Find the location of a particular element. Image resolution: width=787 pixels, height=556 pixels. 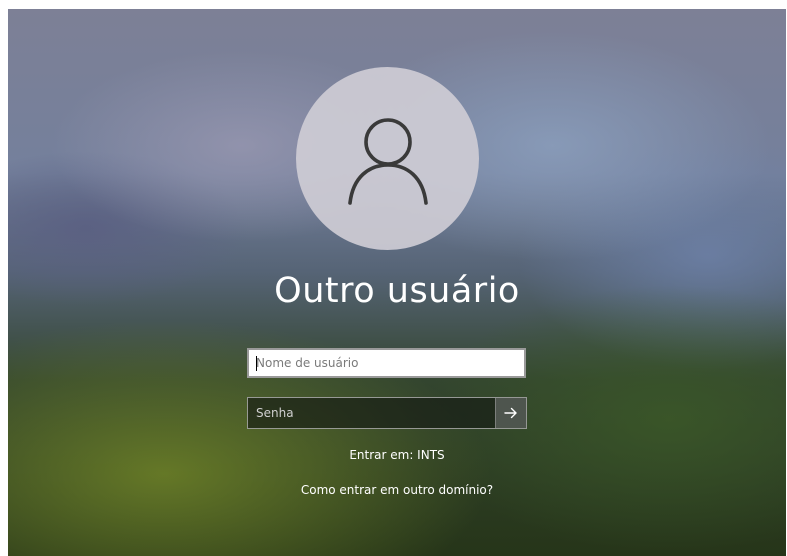

sign-in-domain-text: Entrar em: INTS is located at coordinates (397, 455).